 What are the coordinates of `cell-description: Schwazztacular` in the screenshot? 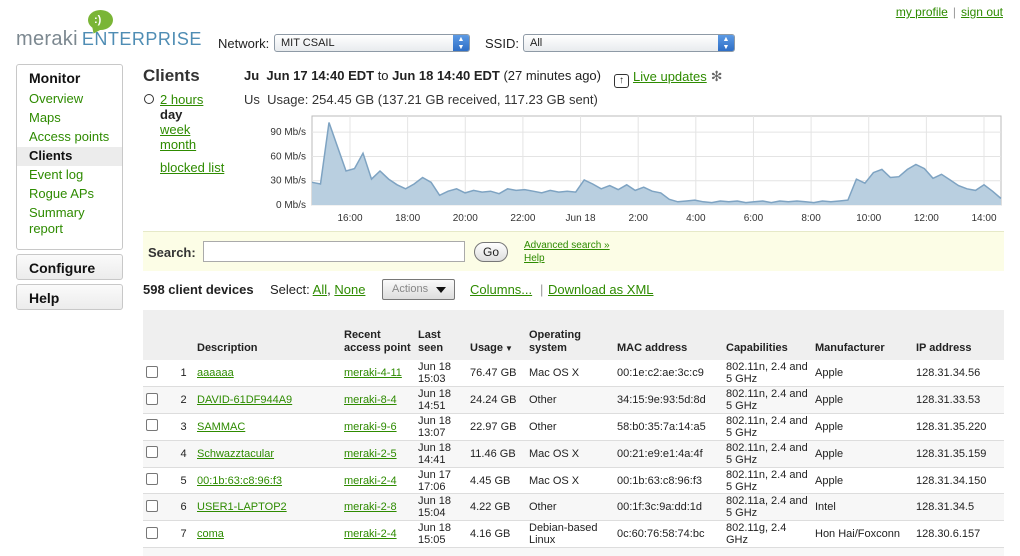 It's located at (267, 454).